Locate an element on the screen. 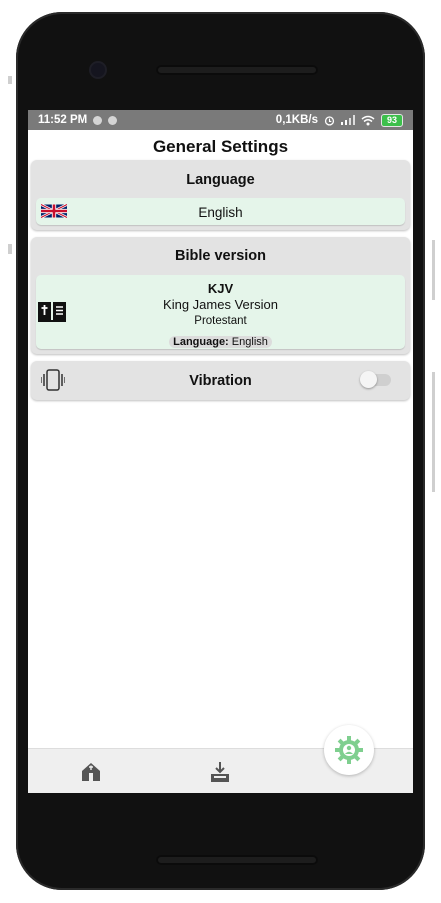 The width and height of the screenshot is (441, 903). volume-button is located at coordinates (433, 270).